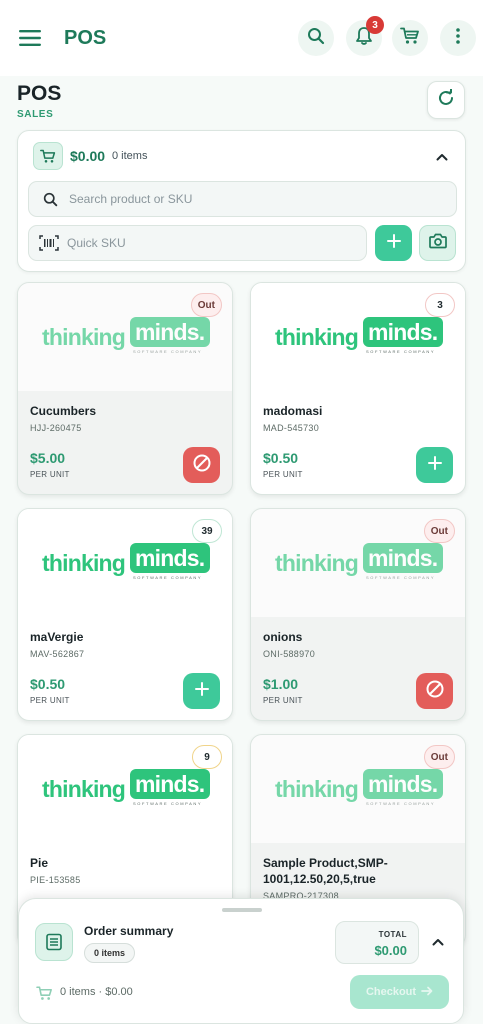 Image resolution: width=483 pixels, height=1024 pixels. Describe the element at coordinates (391, 992) in the screenshot. I see `checkout-label: Checkout` at that location.